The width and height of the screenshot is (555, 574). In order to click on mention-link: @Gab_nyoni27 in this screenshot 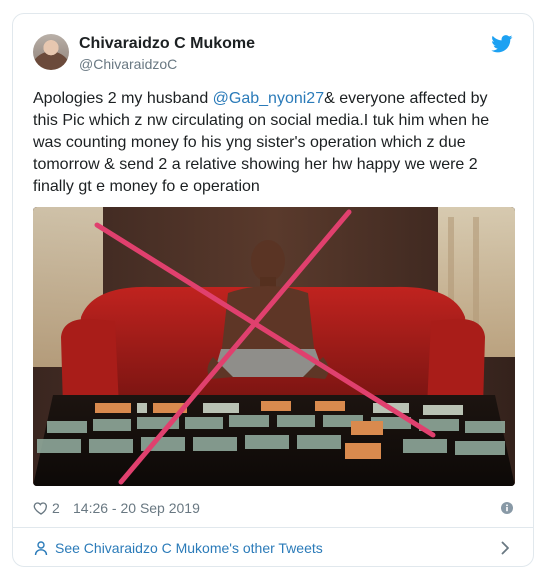, I will do `click(268, 98)`.